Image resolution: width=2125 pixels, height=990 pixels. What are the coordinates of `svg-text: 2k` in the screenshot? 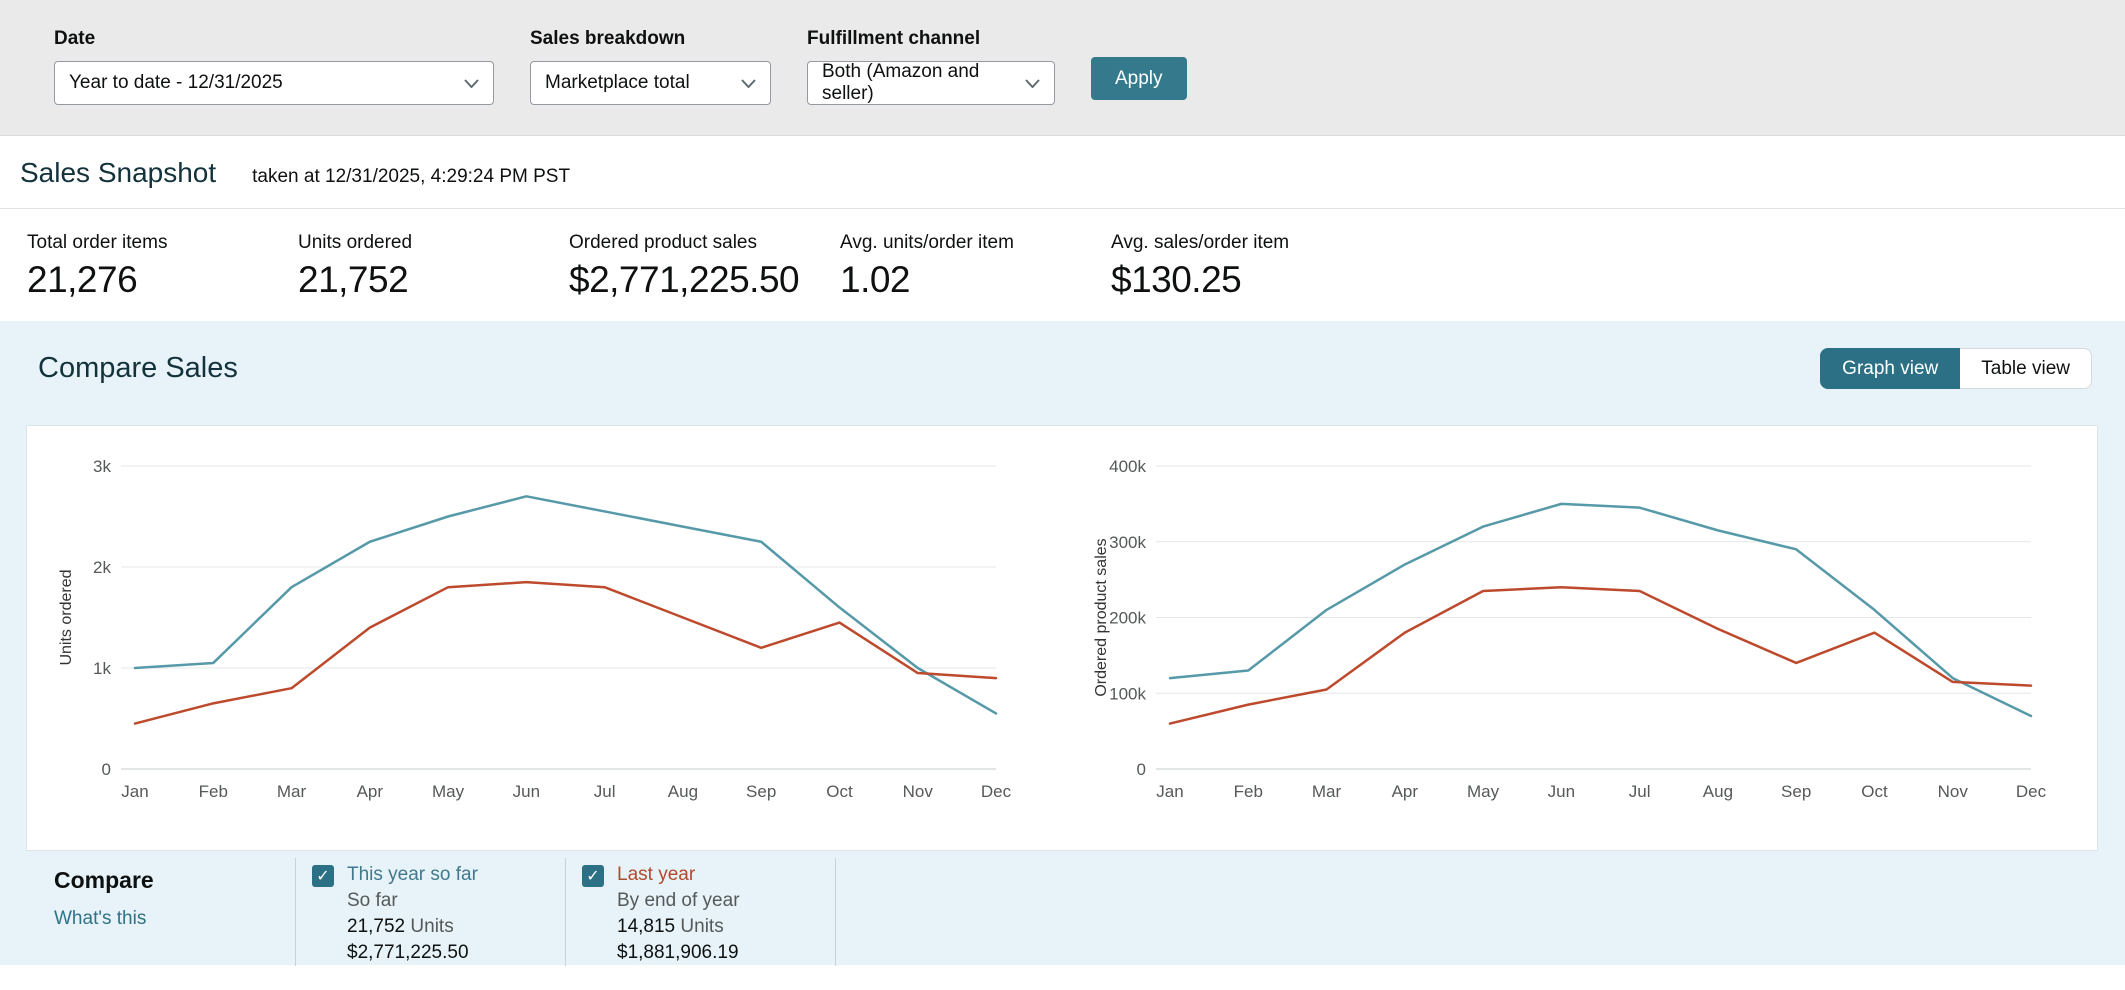 It's located at (102, 567).